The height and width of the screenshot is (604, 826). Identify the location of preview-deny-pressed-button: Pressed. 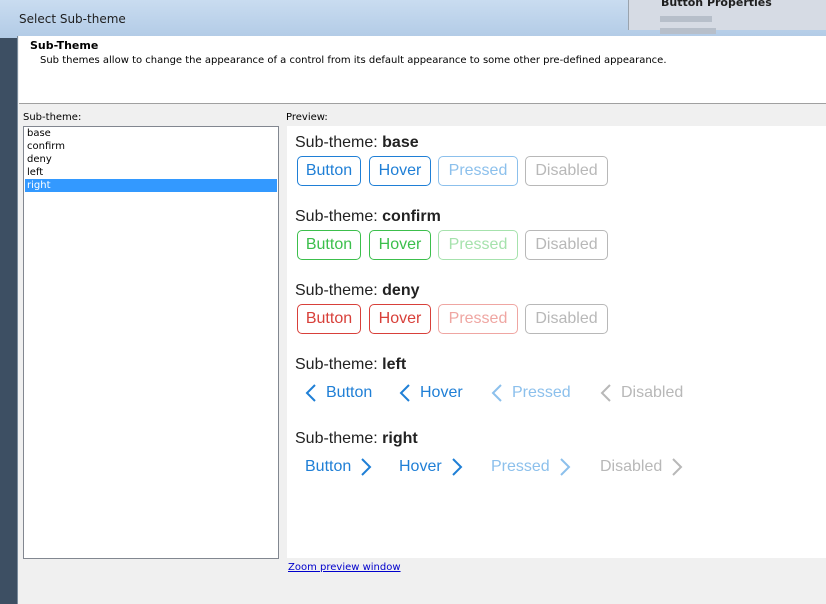
(478, 319).